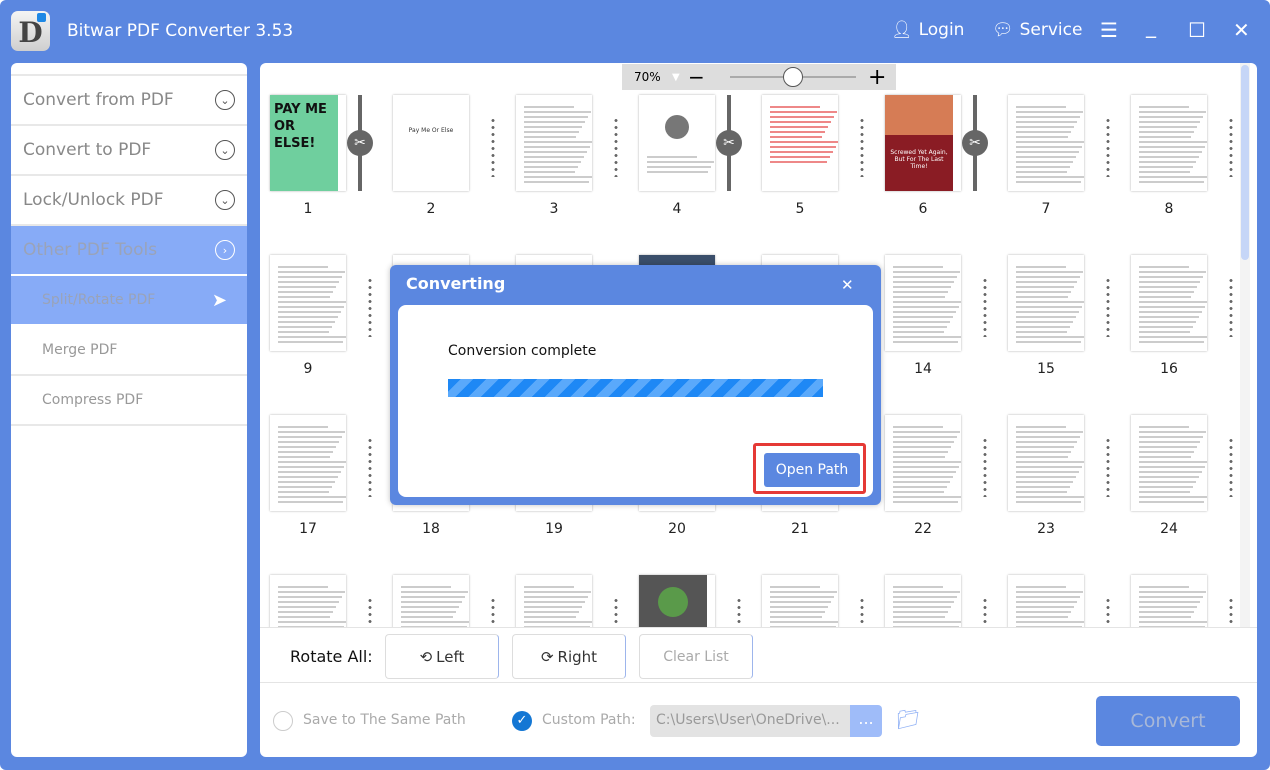 The width and height of the screenshot is (1270, 770). Describe the element at coordinates (923, 369) in the screenshot. I see `page-number: 14` at that location.